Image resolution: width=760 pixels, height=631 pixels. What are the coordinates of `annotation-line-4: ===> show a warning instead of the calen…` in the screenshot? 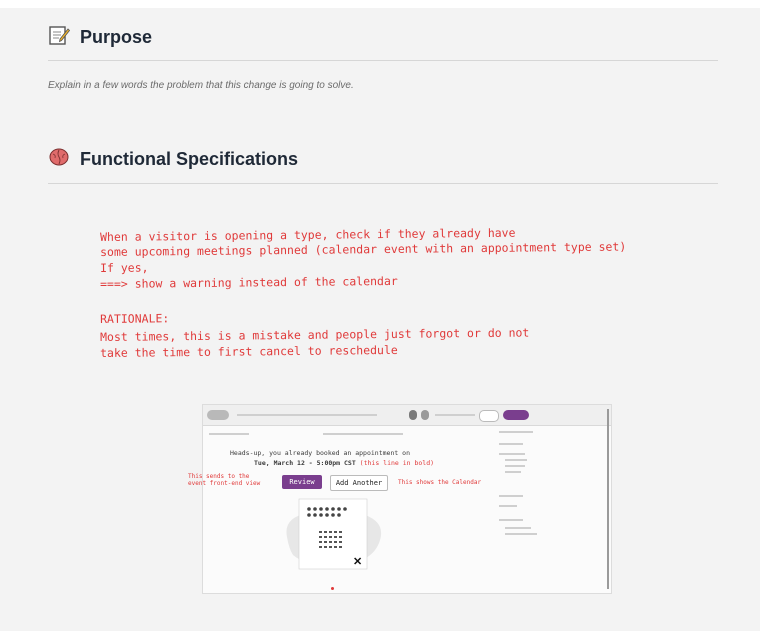 It's located at (249, 282).